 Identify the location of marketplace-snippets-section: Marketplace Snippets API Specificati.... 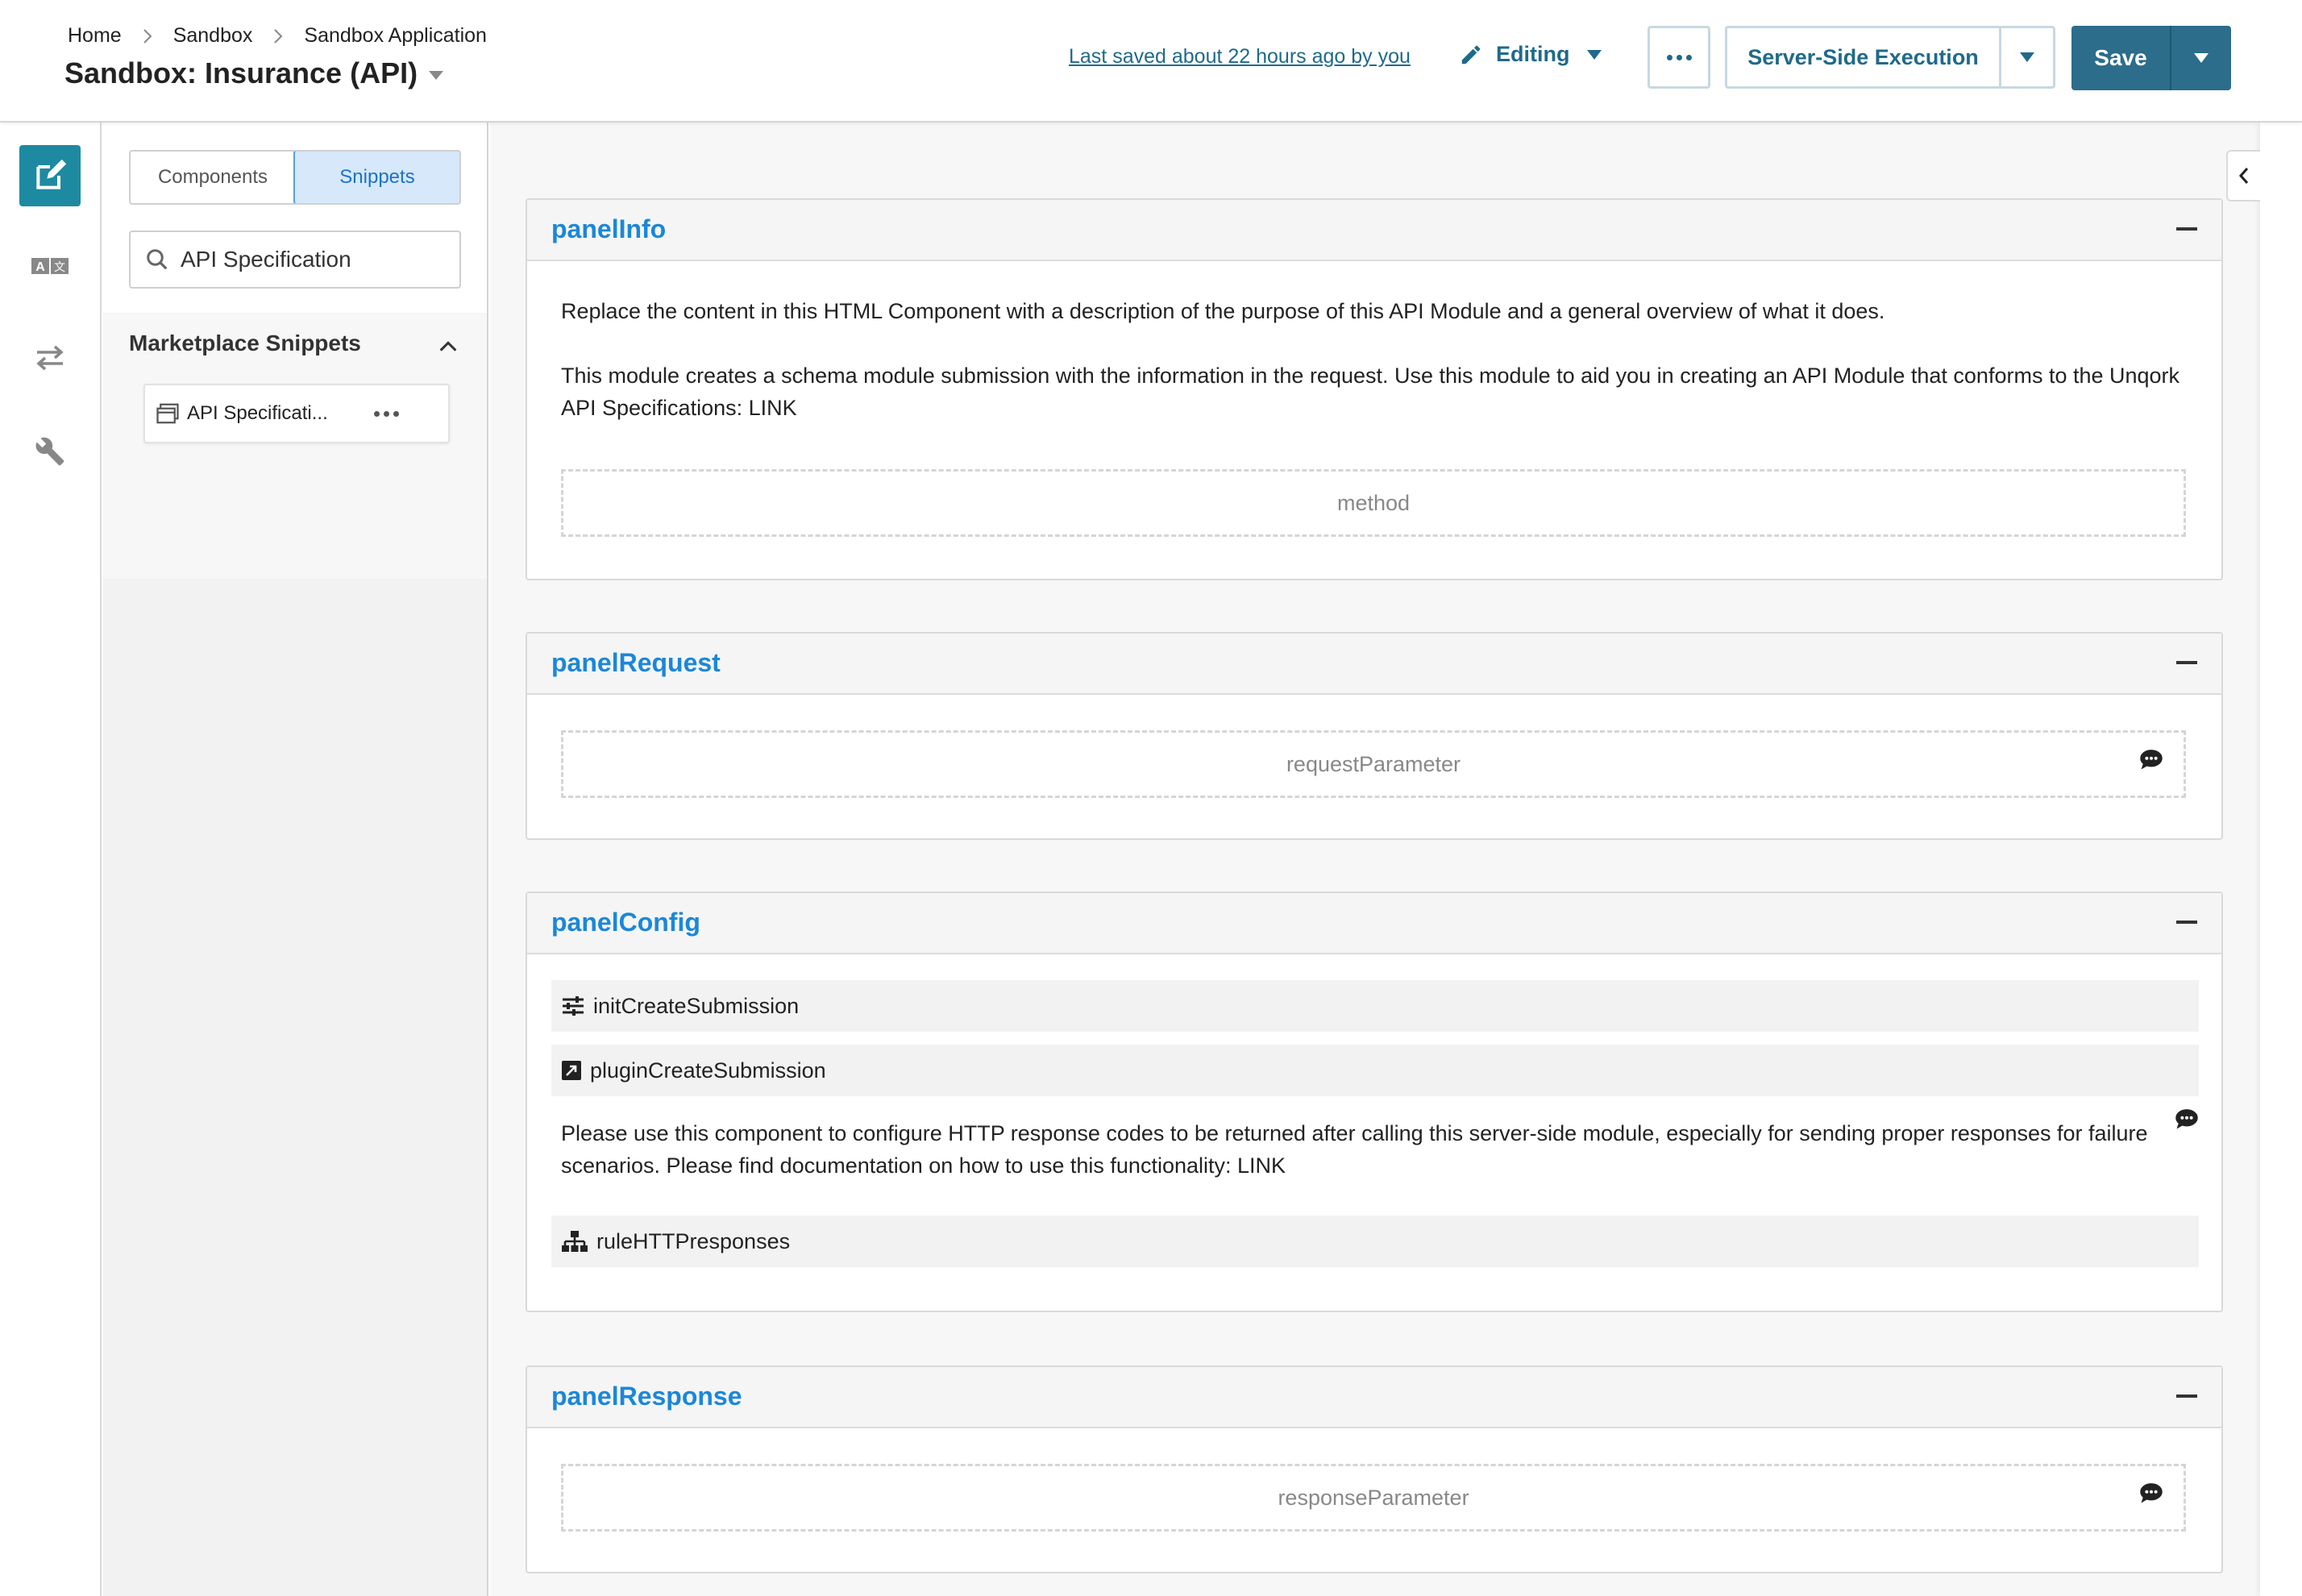
(295, 446).